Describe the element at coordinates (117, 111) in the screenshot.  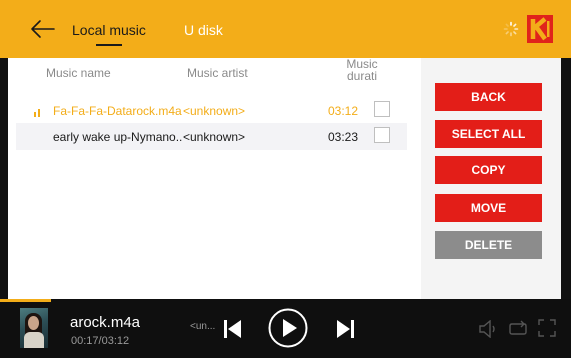
I see `music-name: Fa-Fa-Fa-Datarock.m4a` at that location.